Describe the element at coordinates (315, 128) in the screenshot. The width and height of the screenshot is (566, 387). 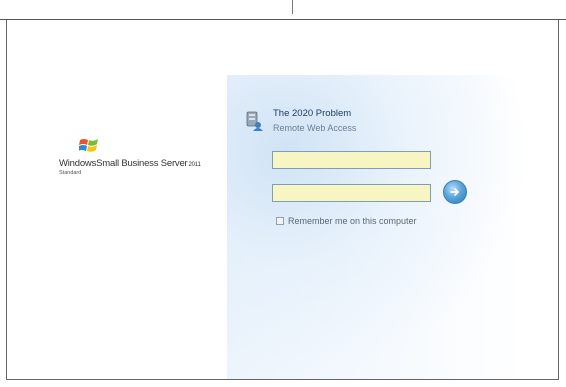
I see `site-subtitle: Remote Web Access` at that location.